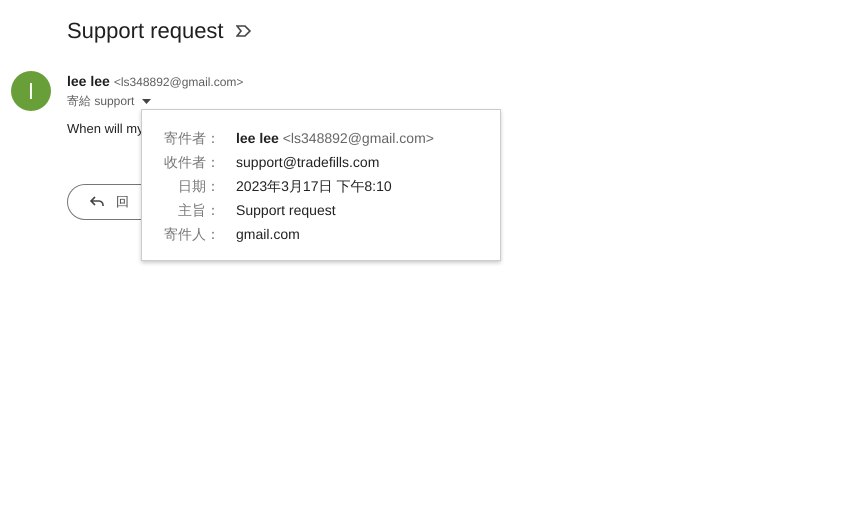  I want to click on field-value: Support request, so click(286, 210).